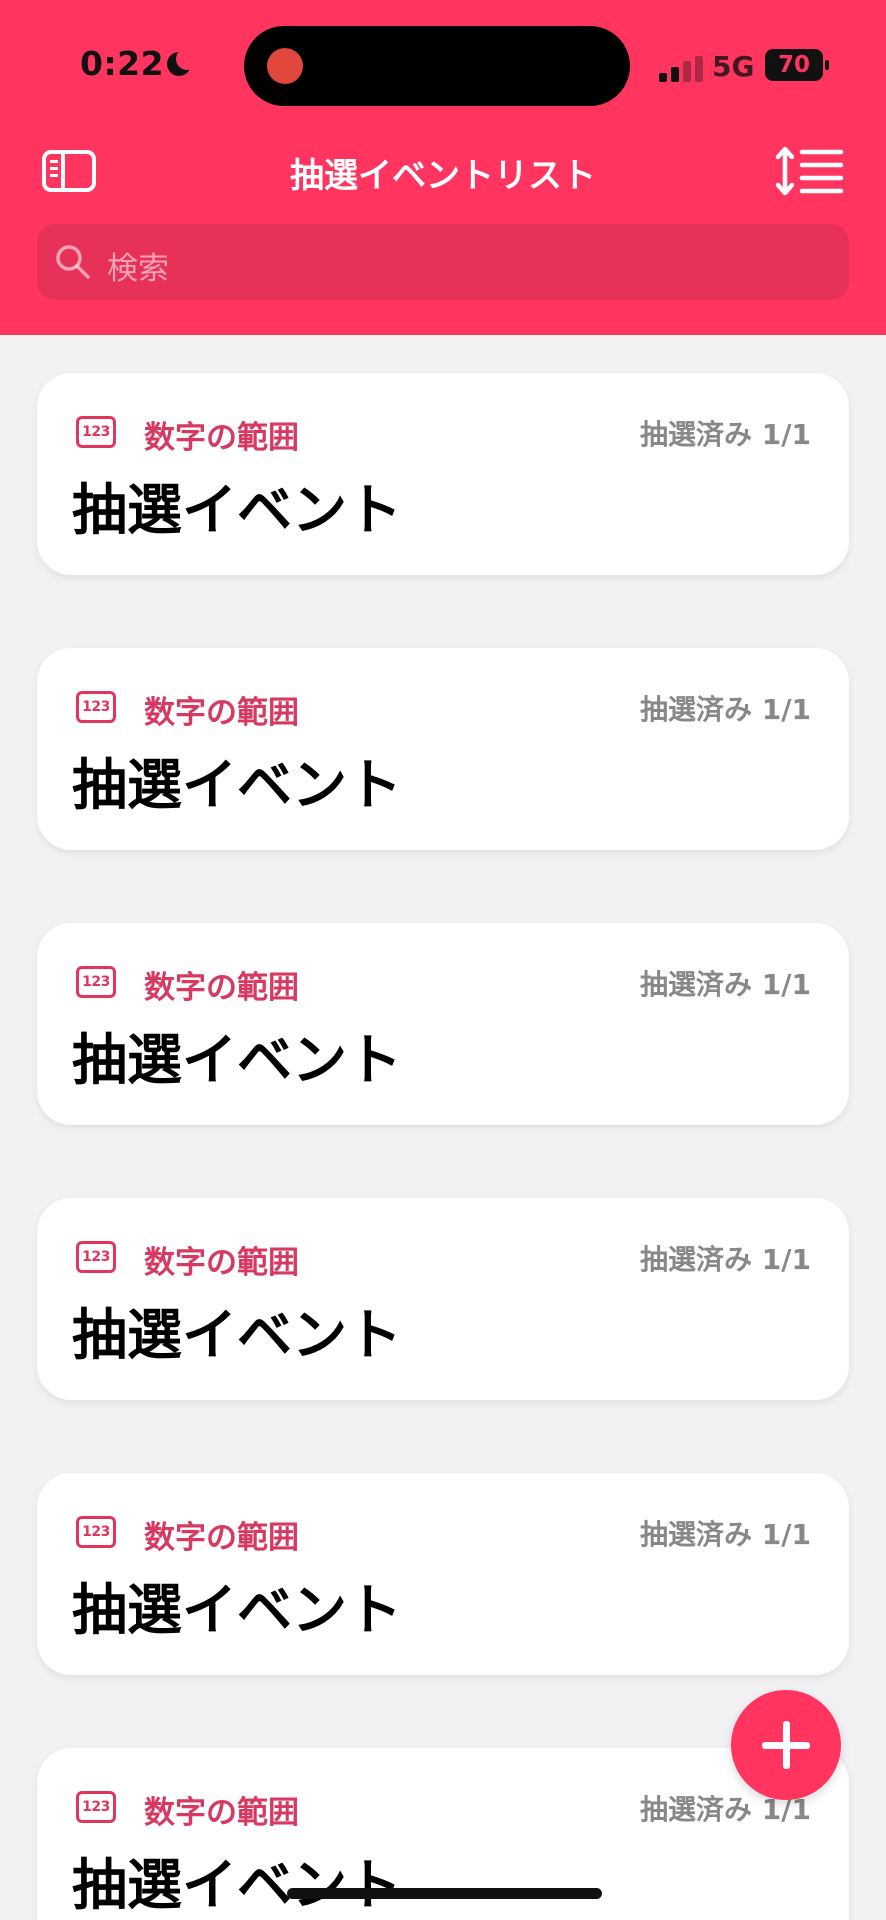 The height and width of the screenshot is (1920, 886). Describe the element at coordinates (733, 66) in the screenshot. I see `network-type: 5G` at that location.